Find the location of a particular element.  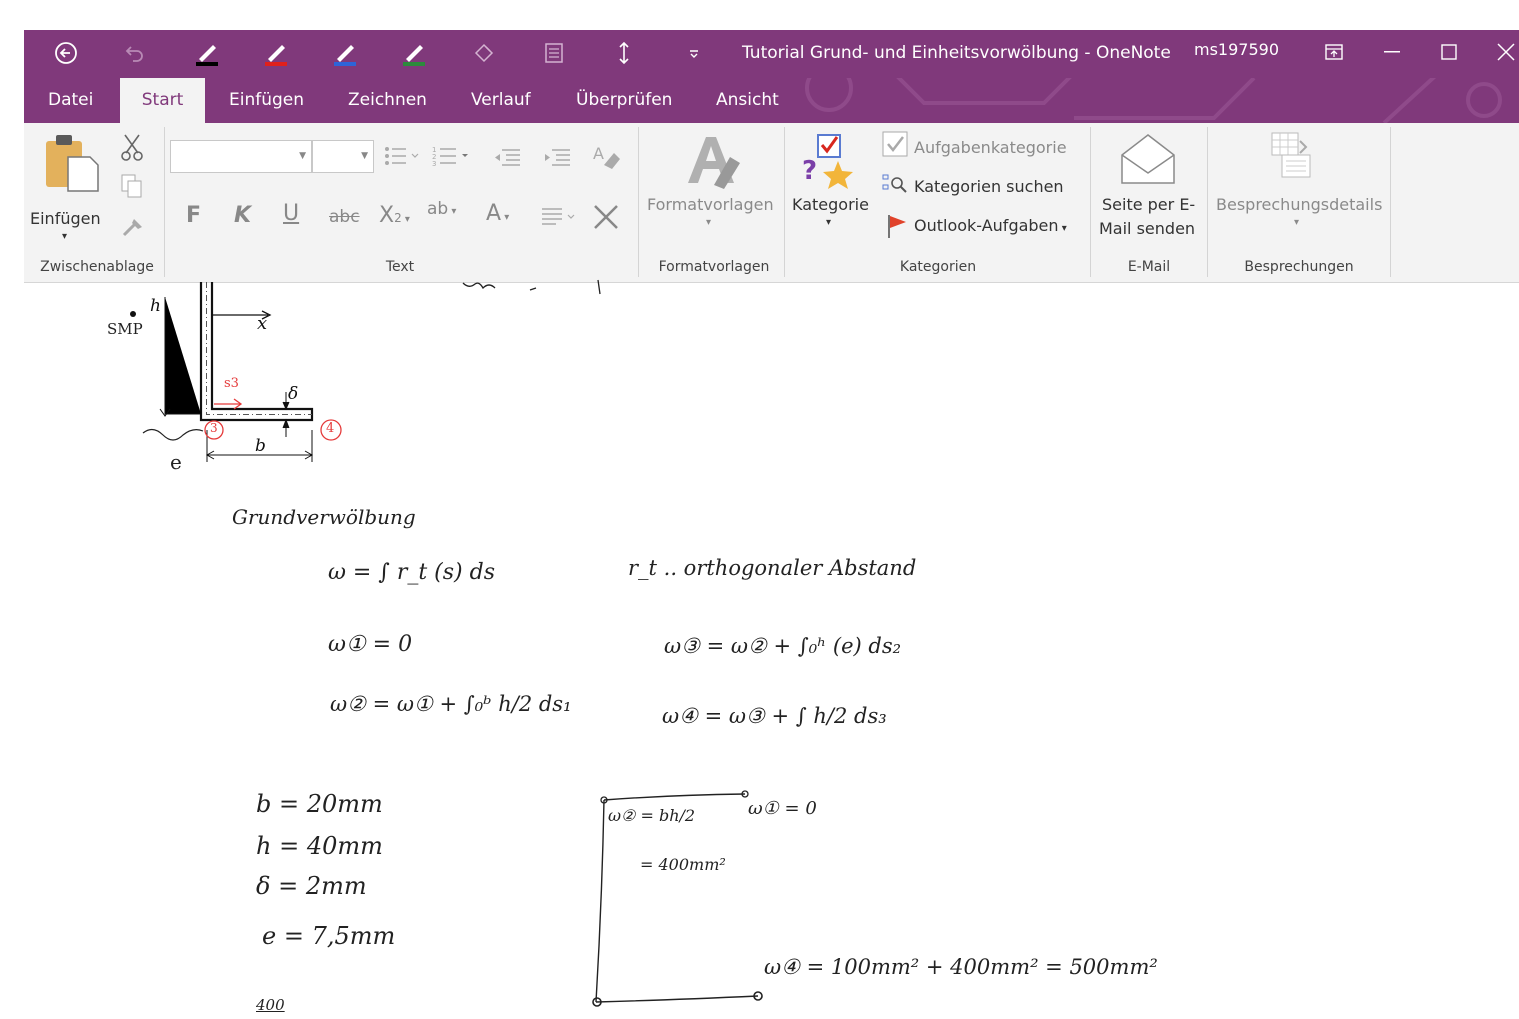

font-color-button: A ▾ is located at coordinates (497, 213).